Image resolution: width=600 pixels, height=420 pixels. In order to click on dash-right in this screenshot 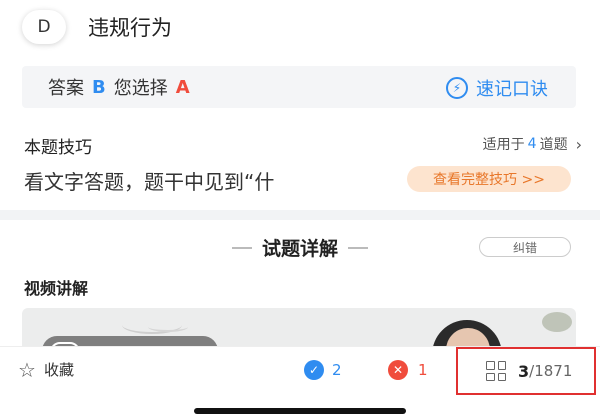, I will do `click(358, 247)`.